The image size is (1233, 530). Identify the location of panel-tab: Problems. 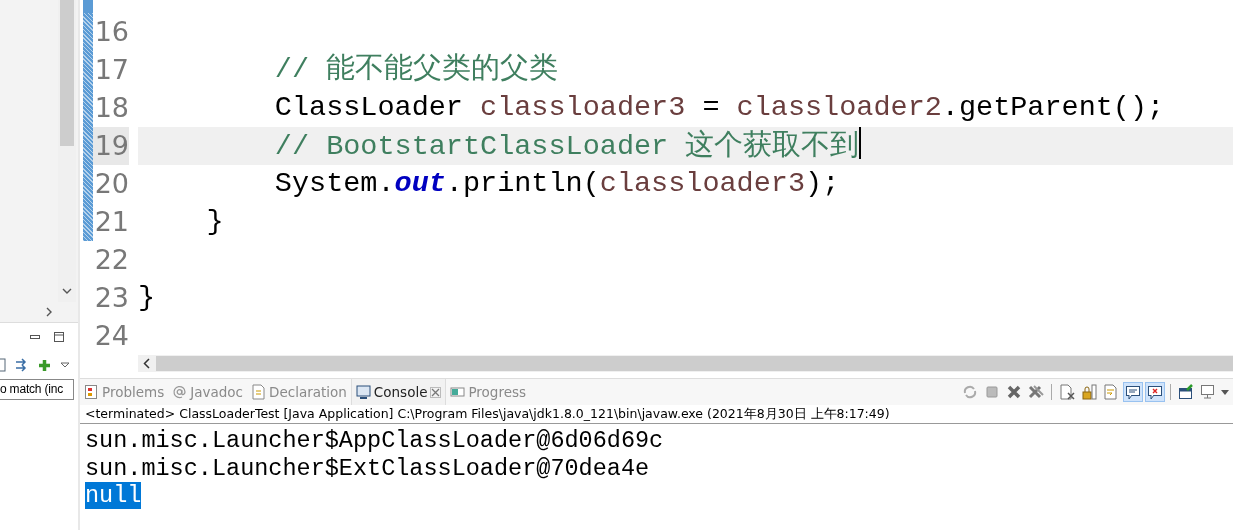
(124, 392).